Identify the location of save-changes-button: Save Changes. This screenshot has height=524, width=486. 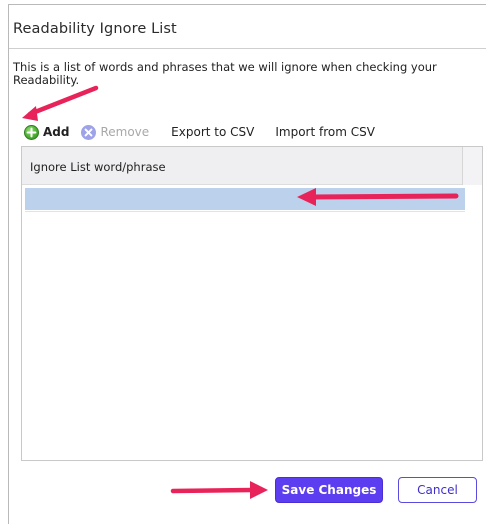
(329, 490).